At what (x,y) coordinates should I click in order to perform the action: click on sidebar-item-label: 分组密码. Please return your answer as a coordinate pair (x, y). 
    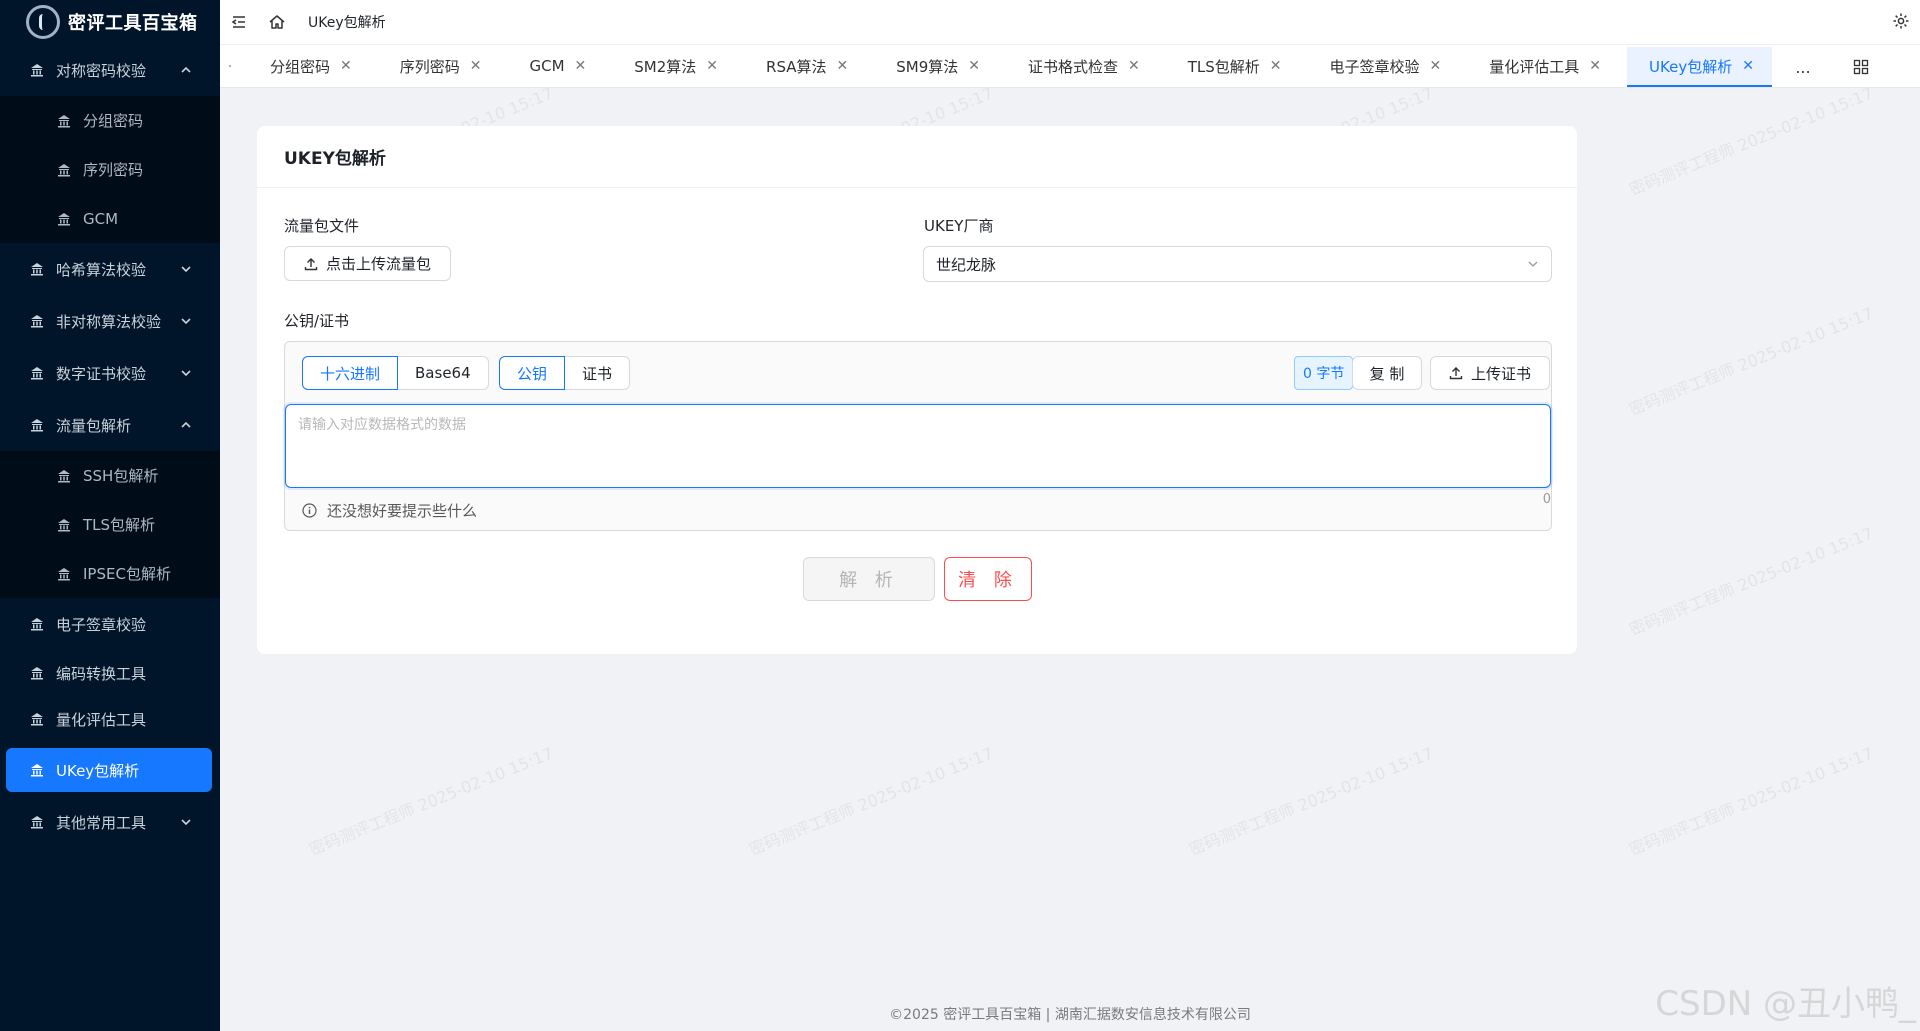
    Looking at the image, I should click on (113, 121).